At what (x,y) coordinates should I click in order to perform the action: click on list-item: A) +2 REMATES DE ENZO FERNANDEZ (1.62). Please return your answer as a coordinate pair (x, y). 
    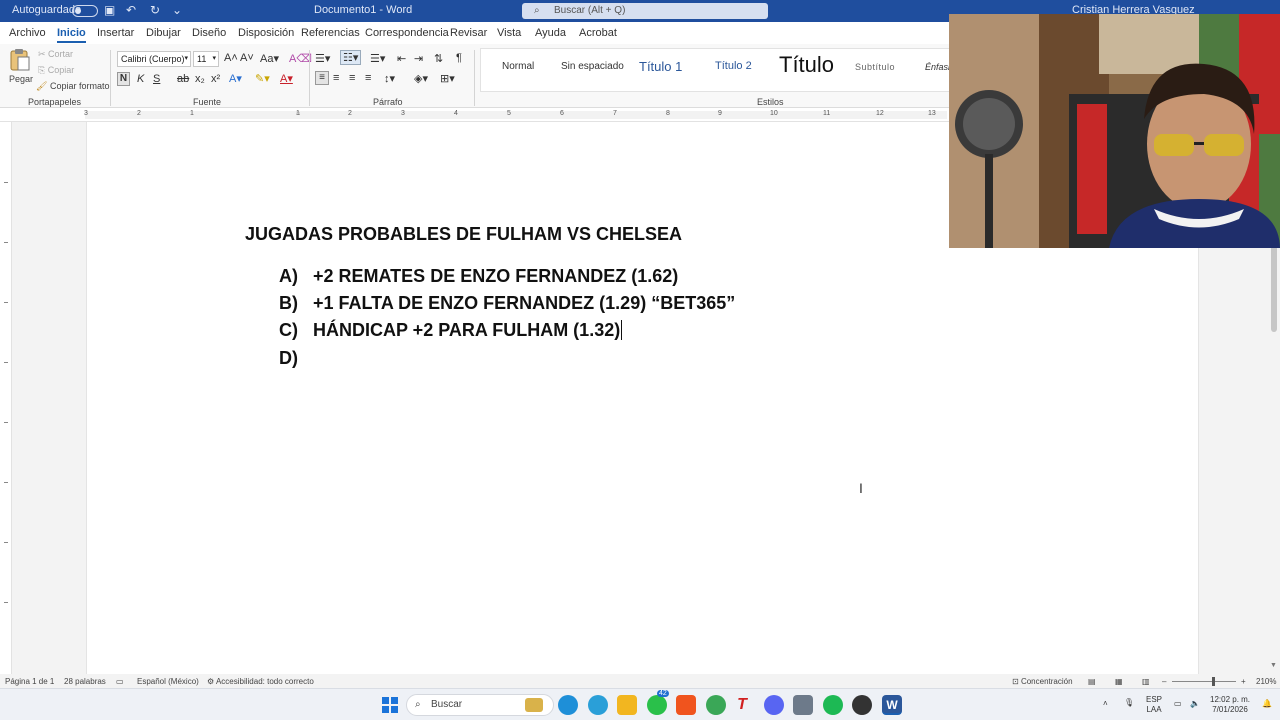
    Looking at the image, I should click on (478, 276).